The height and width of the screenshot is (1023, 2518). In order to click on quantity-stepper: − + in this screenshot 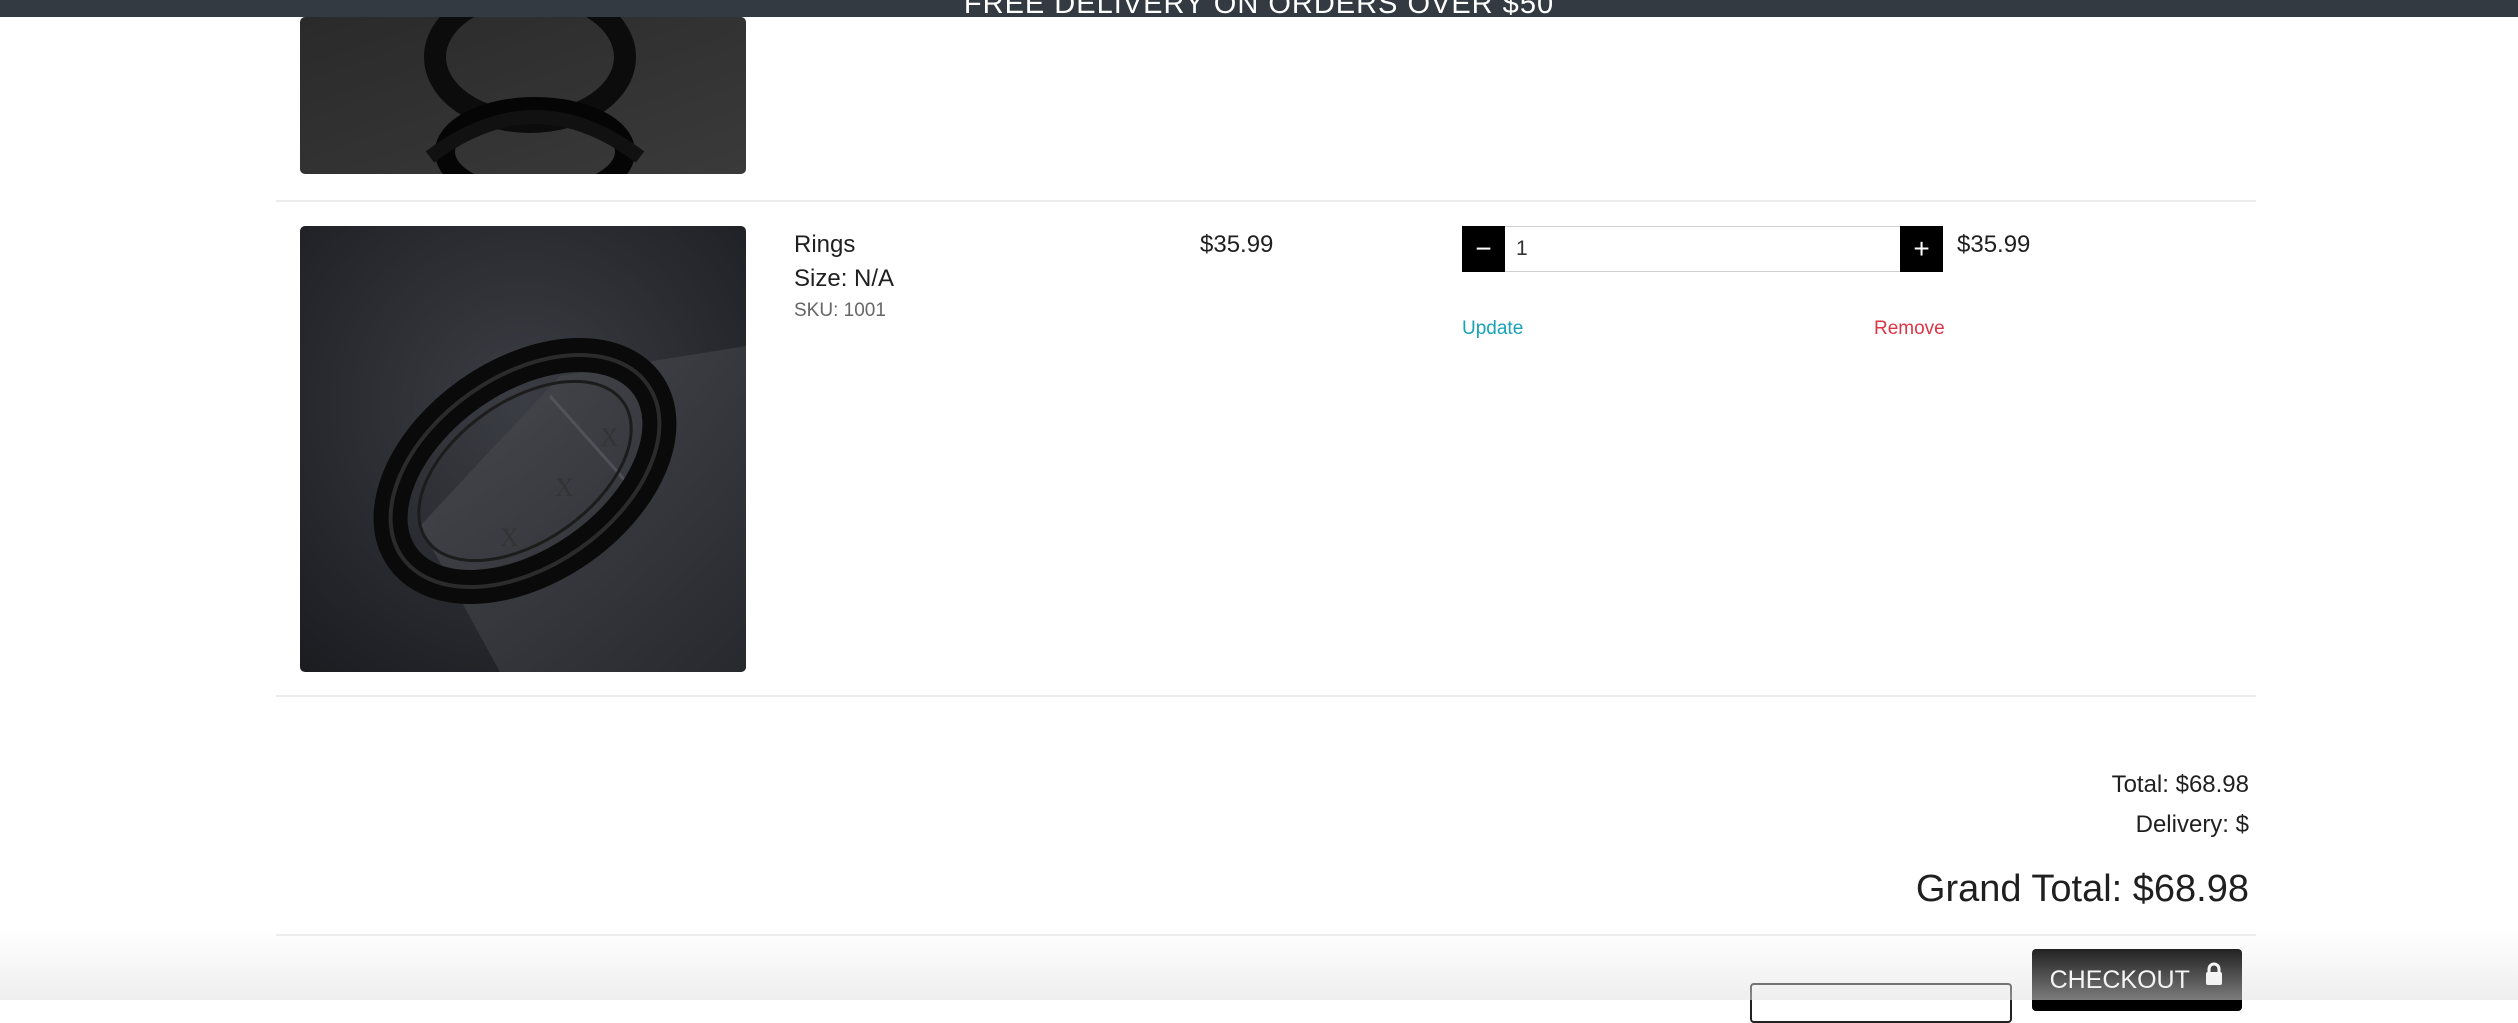, I will do `click(1702, 249)`.